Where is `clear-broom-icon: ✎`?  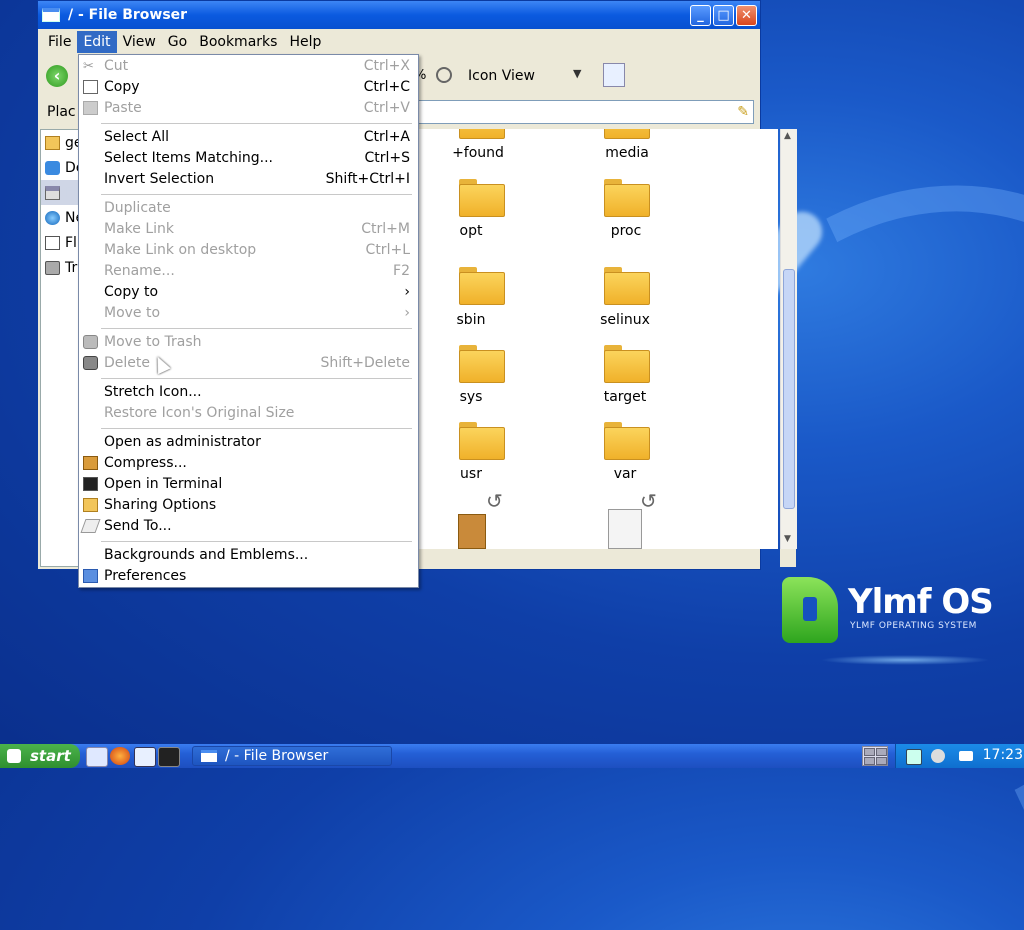
clear-broom-icon: ✎ is located at coordinates (743, 112).